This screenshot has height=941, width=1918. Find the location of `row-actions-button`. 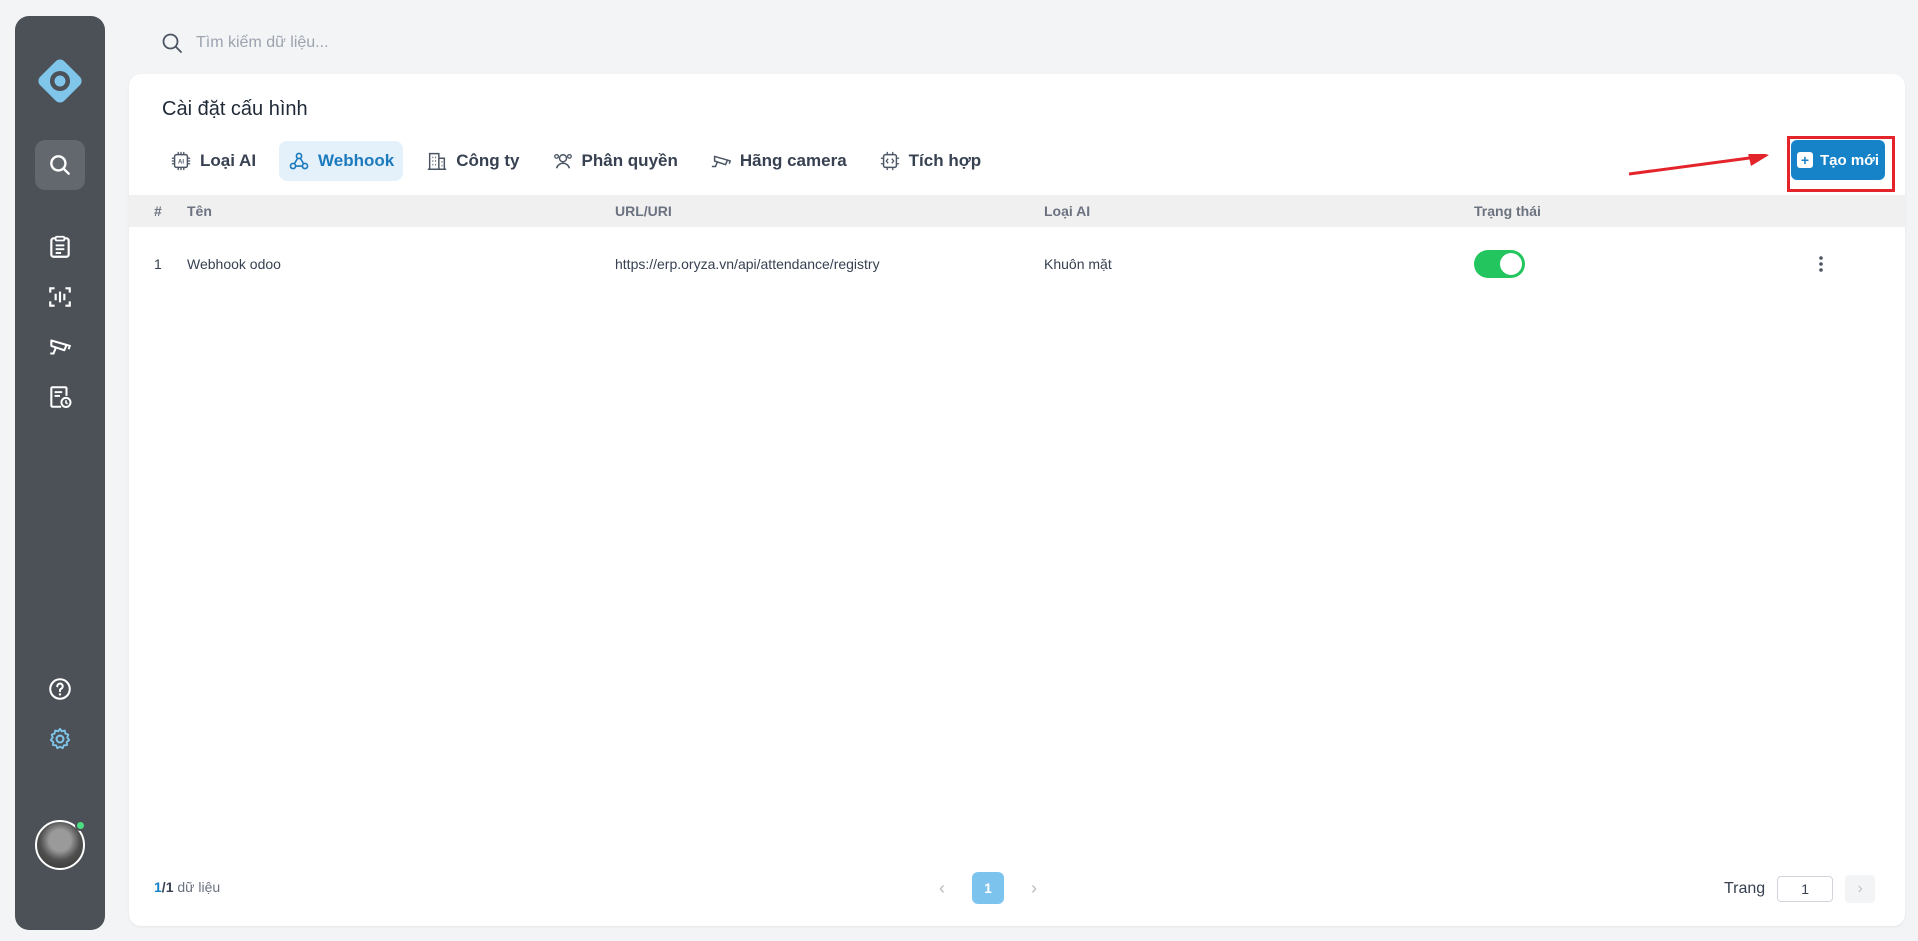

row-actions-button is located at coordinates (1821, 264).